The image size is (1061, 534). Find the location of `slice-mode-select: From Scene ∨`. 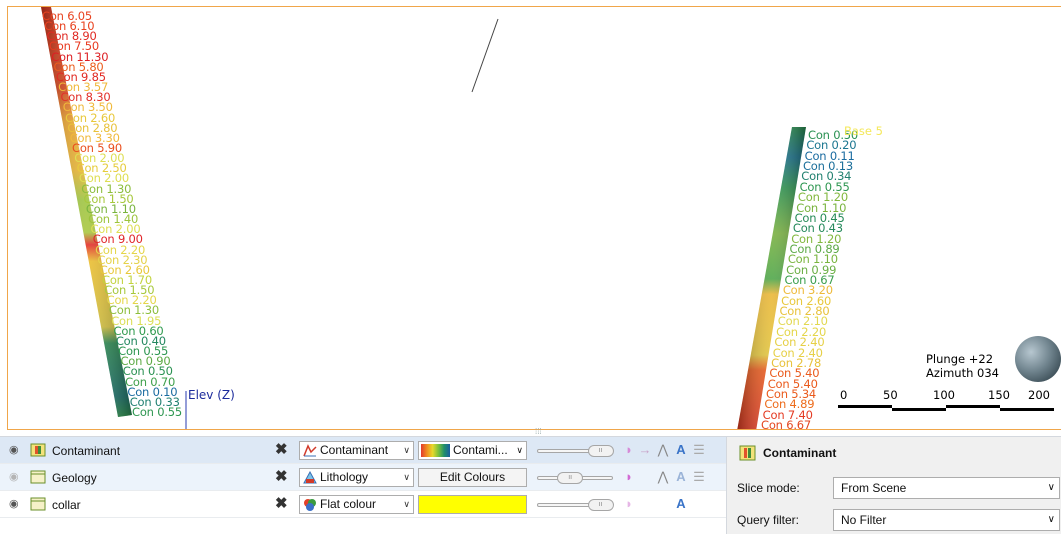

slice-mode-select: From Scene ∨ is located at coordinates (946, 488).